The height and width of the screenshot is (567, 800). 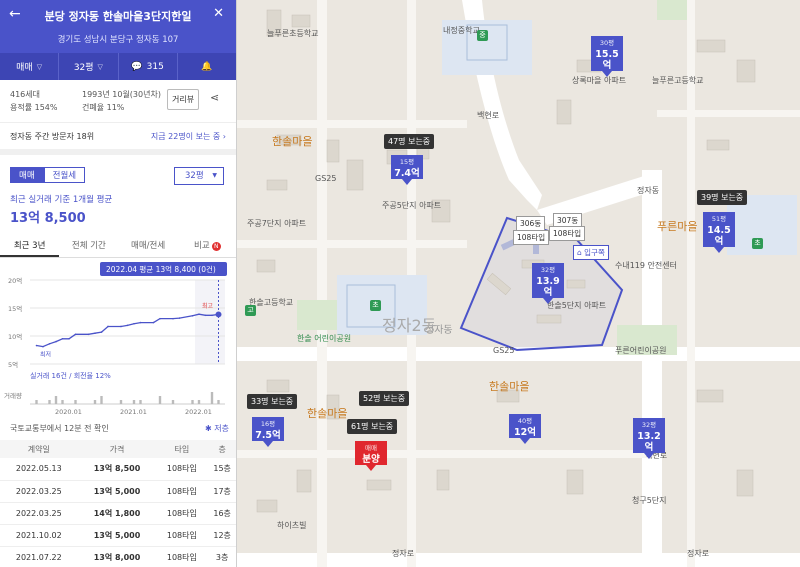 I want to click on data-source: 국토교통부에서 12분 전 확인 ✱ 저층, so click(x=119, y=428).